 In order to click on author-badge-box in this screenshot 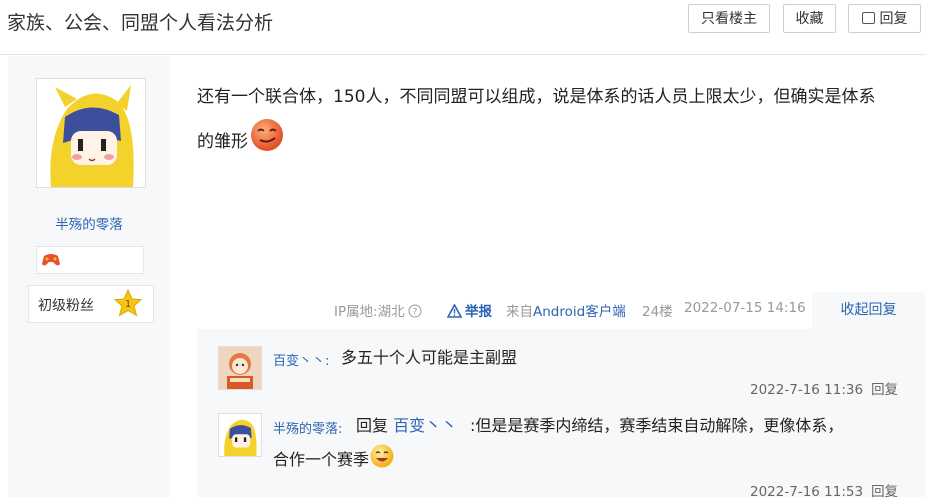, I will do `click(90, 260)`.